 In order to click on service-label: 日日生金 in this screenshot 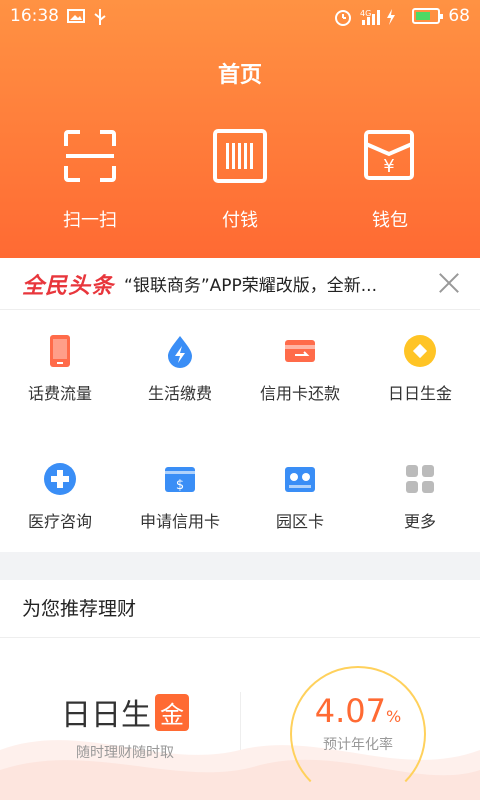, I will do `click(419, 393)`.